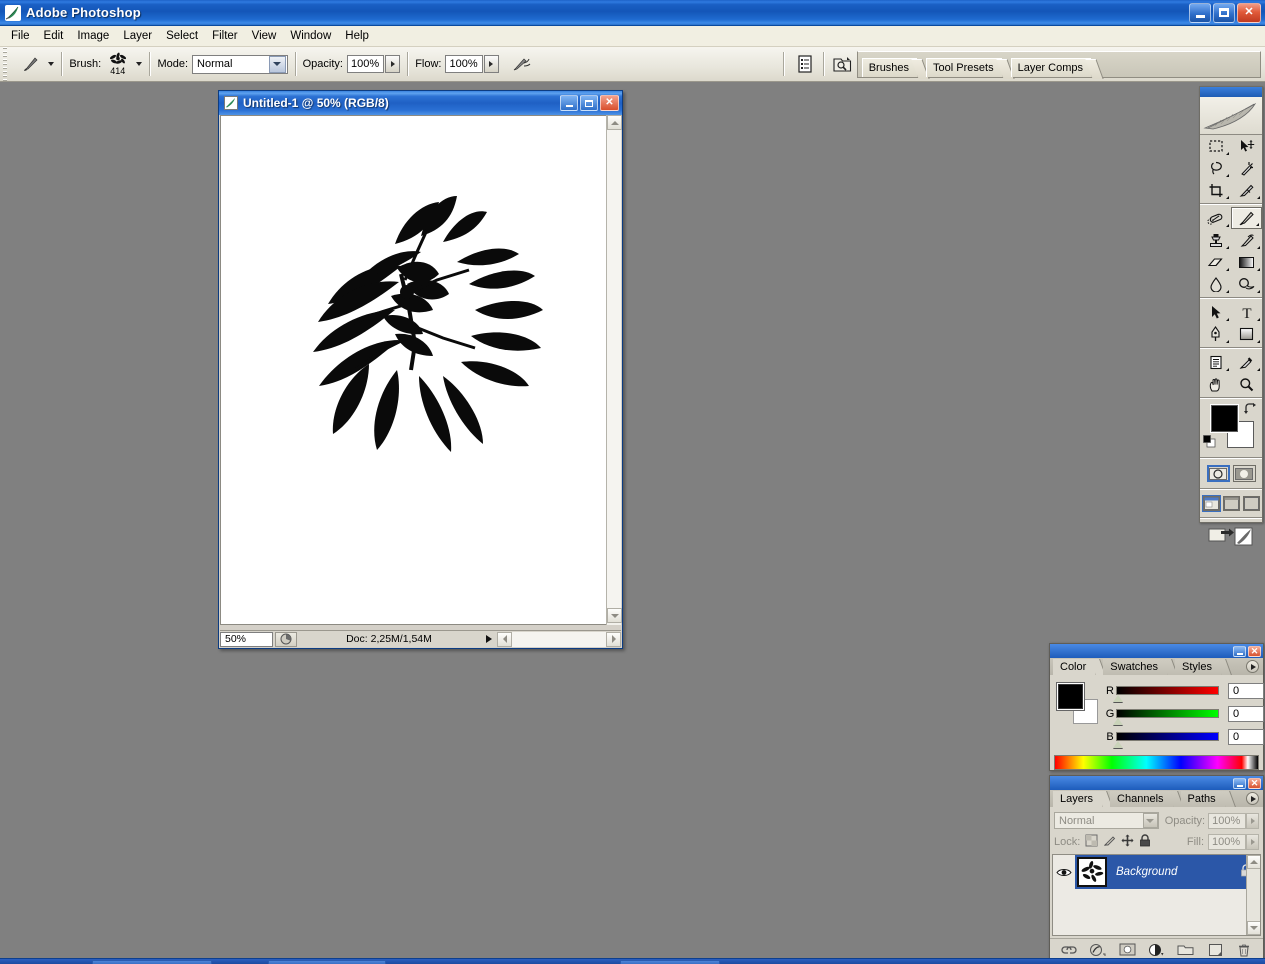  I want to click on gradient-tool-icon, so click(1246, 262).